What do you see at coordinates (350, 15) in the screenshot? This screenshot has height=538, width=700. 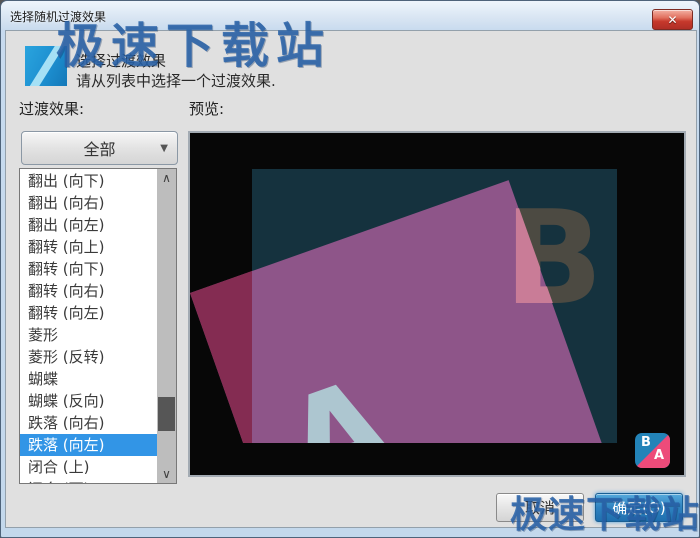 I see `title-bar: 选择随机过渡效果 ✕` at bounding box center [350, 15].